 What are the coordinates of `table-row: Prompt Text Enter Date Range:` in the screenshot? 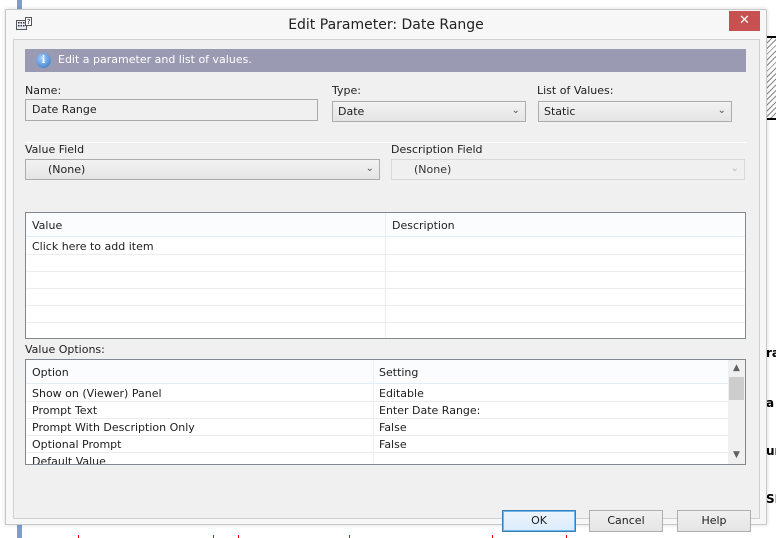 It's located at (377, 410).